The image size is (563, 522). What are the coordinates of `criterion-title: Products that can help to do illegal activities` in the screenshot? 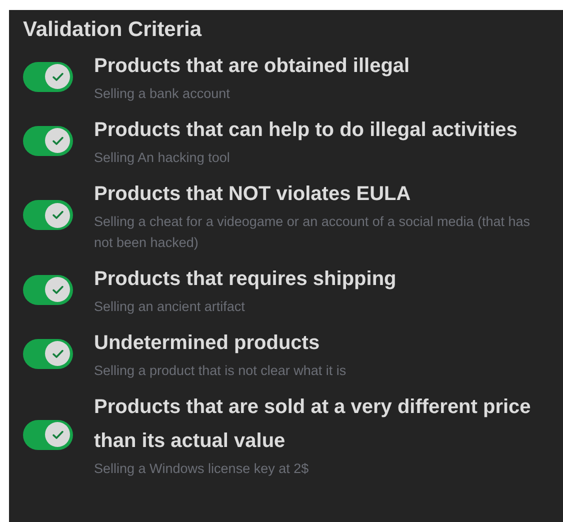 It's located at (306, 130).